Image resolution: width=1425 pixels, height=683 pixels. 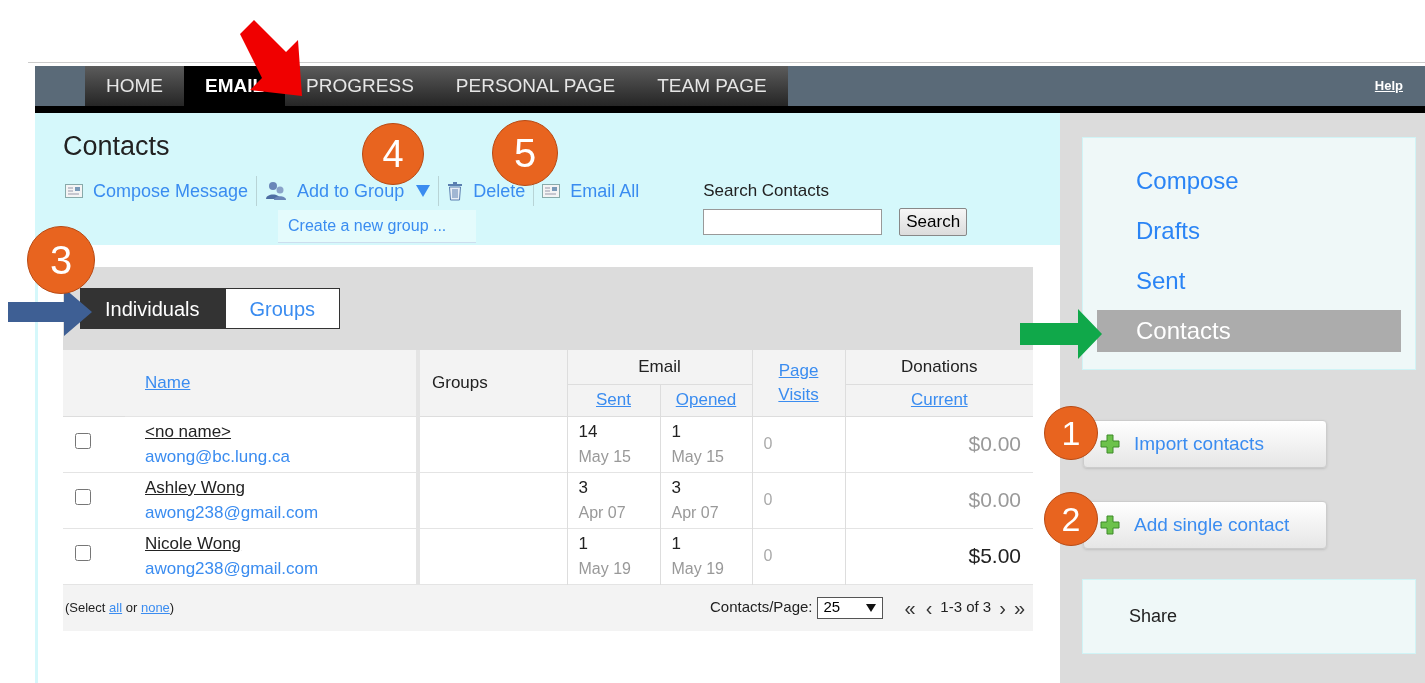 I want to click on contact-name-link: Nicole Wong, so click(x=193, y=543).